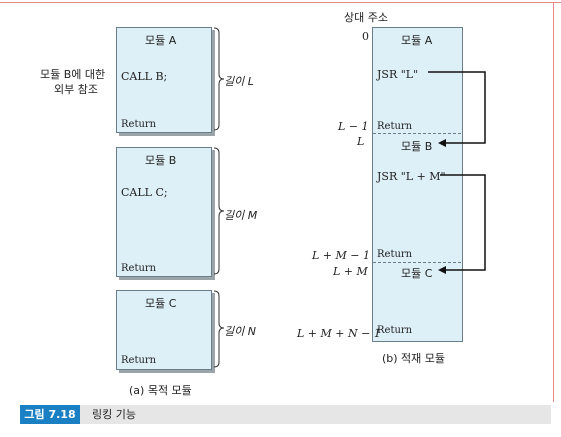  What do you see at coordinates (463, 222) in the screenshot?
I see `arrow-jsr-lm-to-c` at bounding box center [463, 222].